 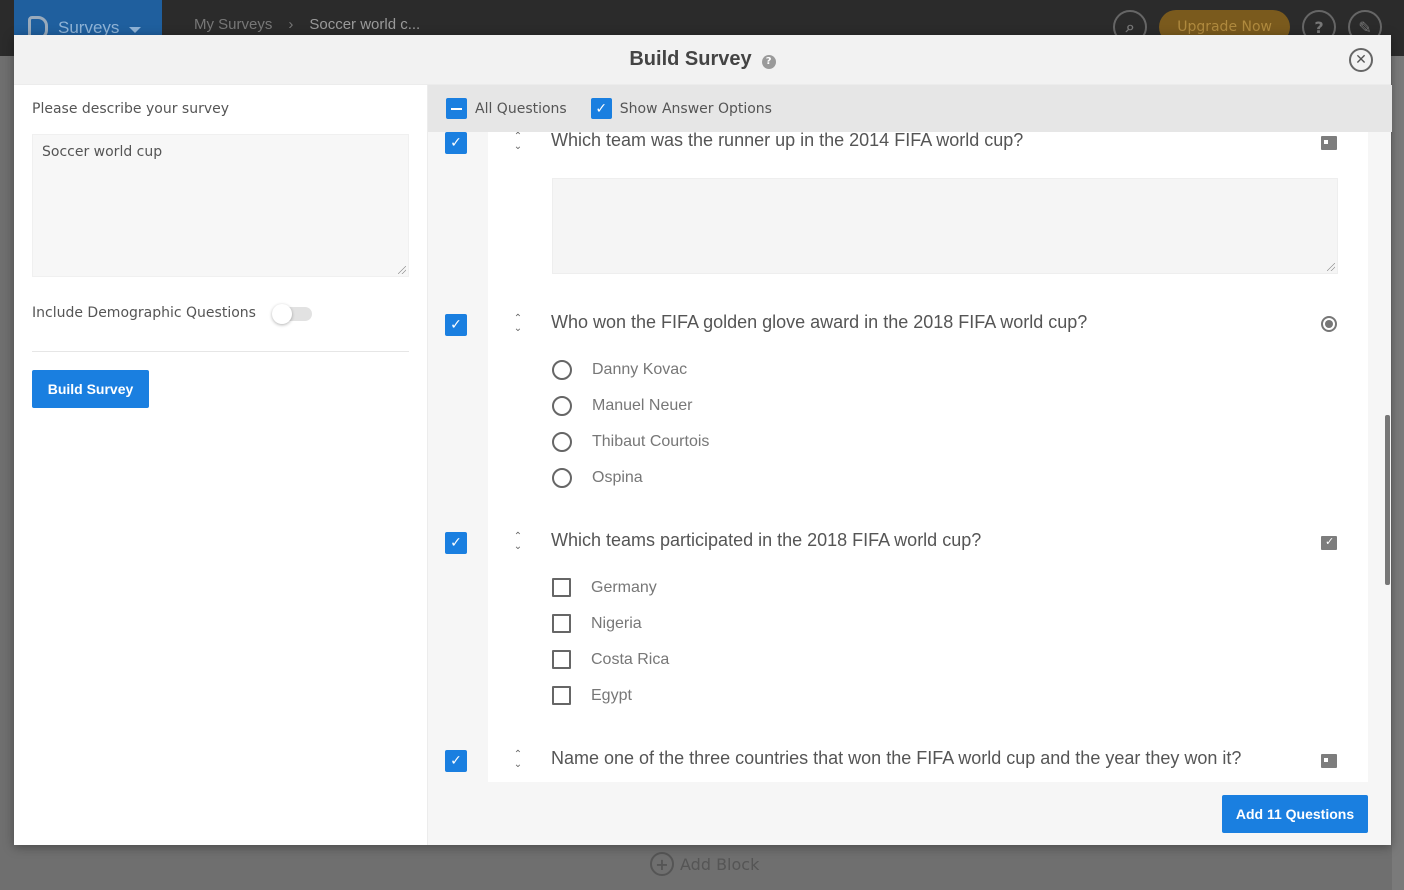 What do you see at coordinates (617, 477) in the screenshot?
I see `option-label: Ospina` at bounding box center [617, 477].